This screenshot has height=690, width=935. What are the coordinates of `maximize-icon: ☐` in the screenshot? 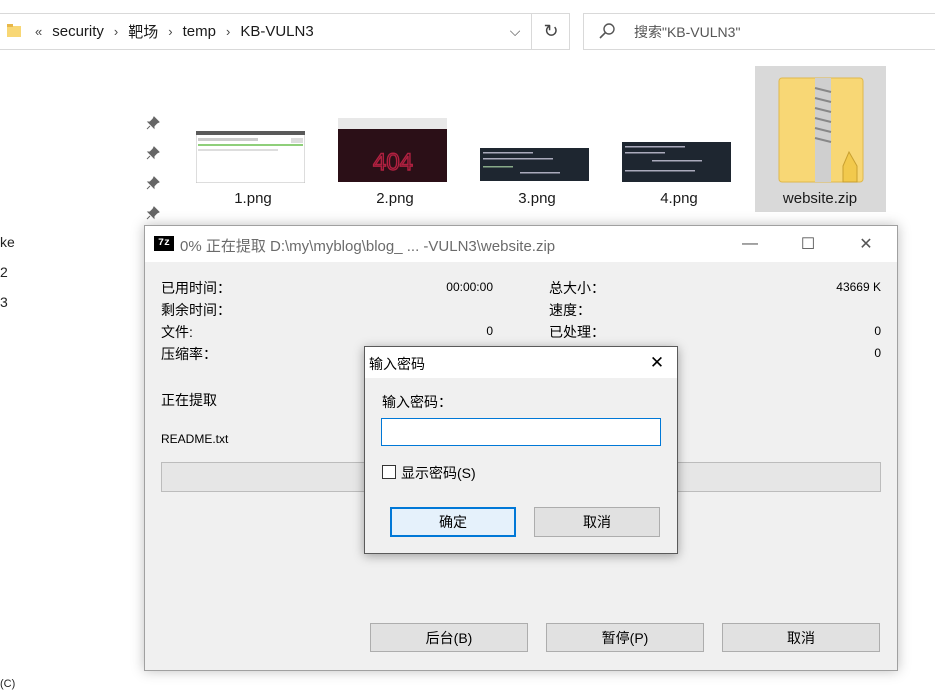 It's located at (808, 244).